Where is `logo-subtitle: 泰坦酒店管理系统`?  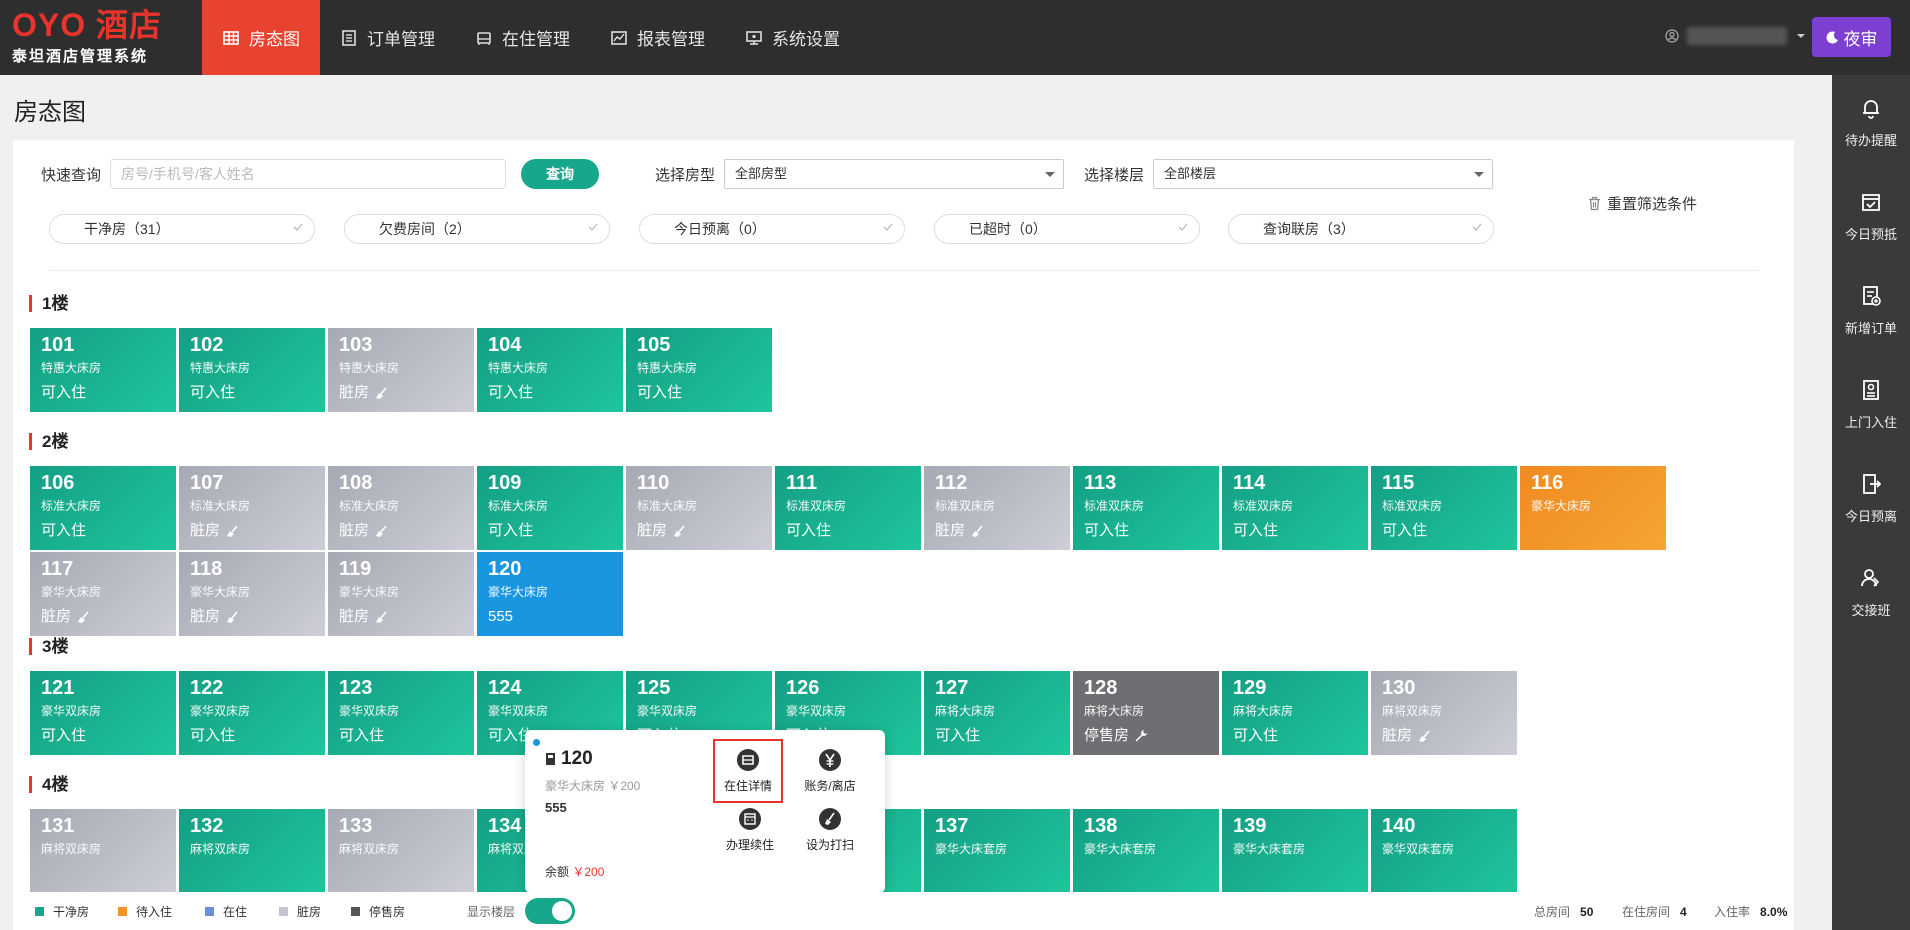 logo-subtitle: 泰坦酒店管理系统 is located at coordinates (80, 56).